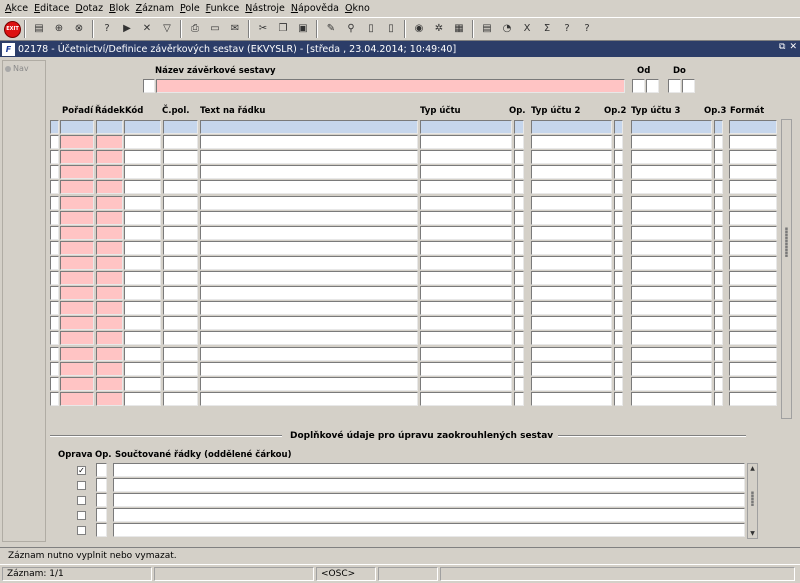 The height and width of the screenshot is (583, 800). What do you see at coordinates (190, 8) in the screenshot?
I see `menu-item-5: Pole` at bounding box center [190, 8].